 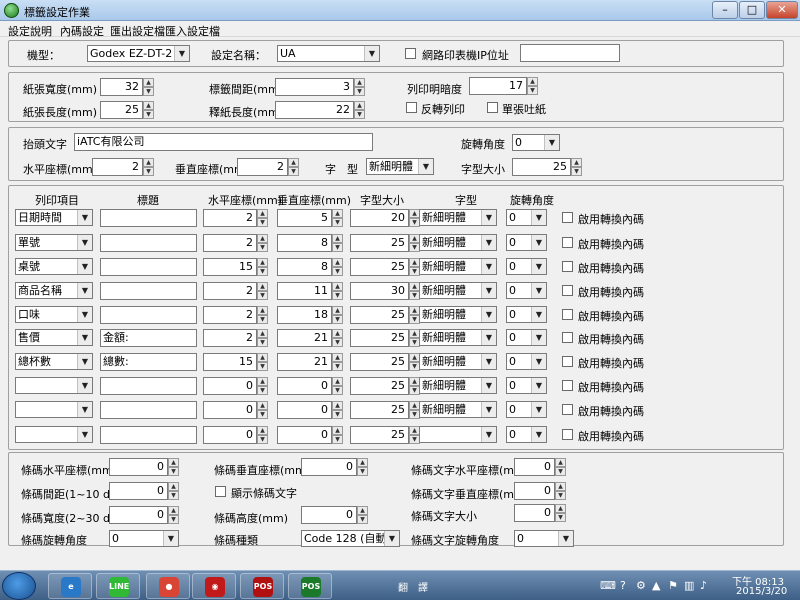 What do you see at coordinates (540, 467) in the screenshot?
I see `barcode-text-h-spinner: 0 ▲ ▼` at bounding box center [540, 467].